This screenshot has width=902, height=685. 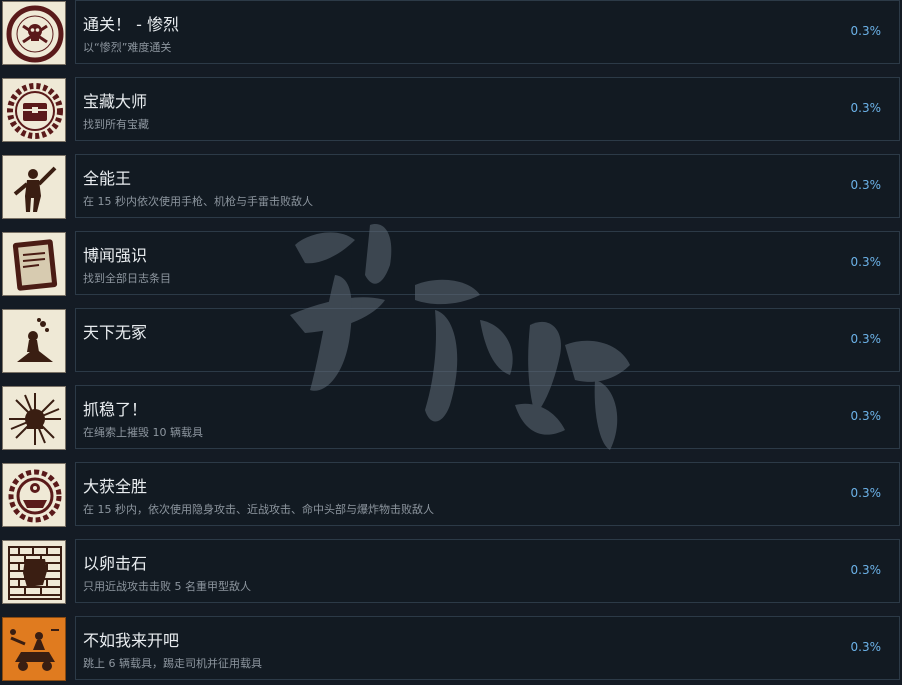 What do you see at coordinates (115, 101) in the screenshot?
I see `achievement-title: 宝藏大师` at bounding box center [115, 101].